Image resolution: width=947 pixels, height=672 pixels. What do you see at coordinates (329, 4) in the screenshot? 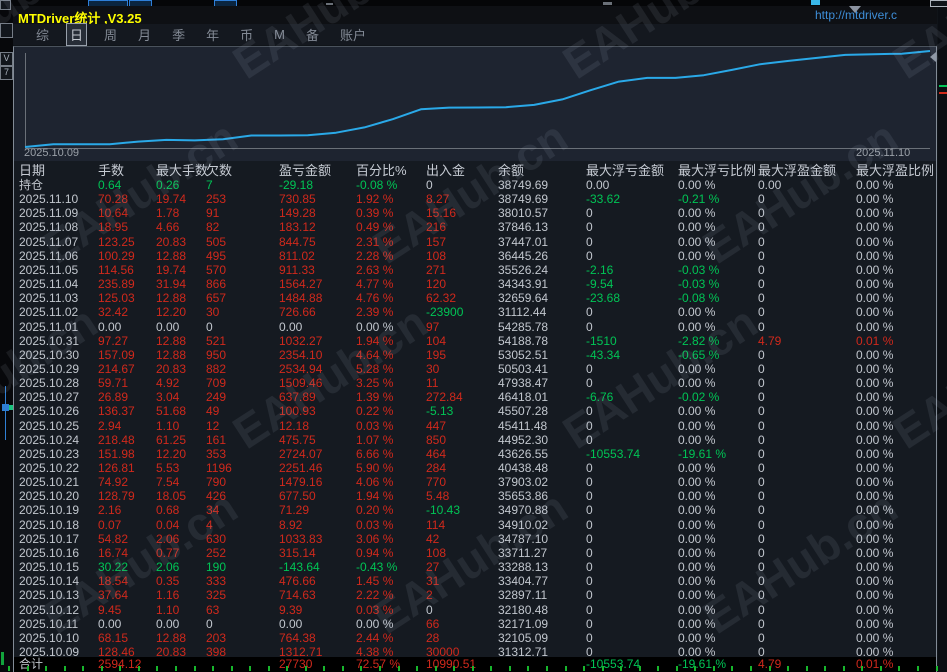
I see `toolbar-fragment` at bounding box center [329, 4].